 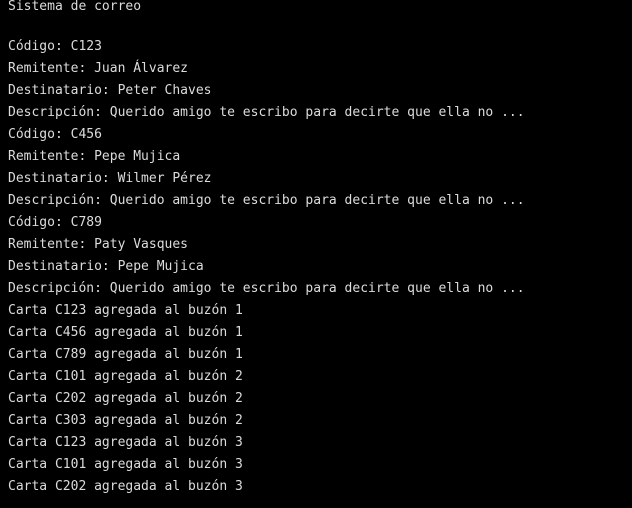 I want to click on letter-remitente: Remitente: Juan Álvarez, so click(x=98, y=68).